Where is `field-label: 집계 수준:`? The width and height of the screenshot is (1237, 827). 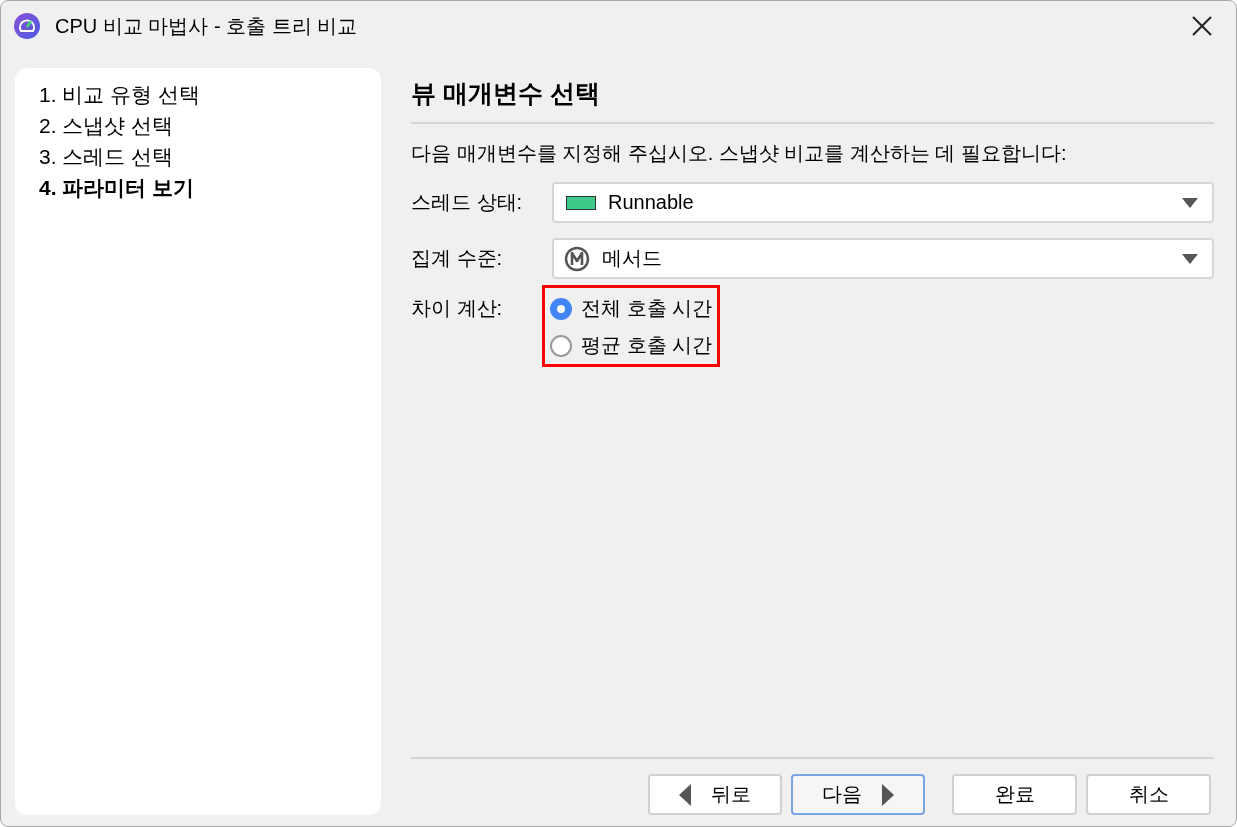
field-label: 집계 수준: is located at coordinates (457, 258).